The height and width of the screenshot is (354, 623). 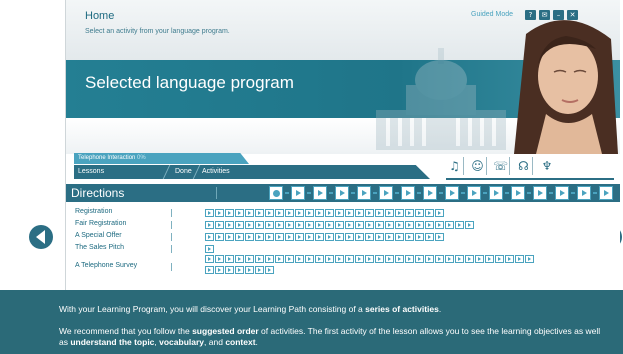 I want to click on lesson-row: Registration, so click(x=345, y=213).